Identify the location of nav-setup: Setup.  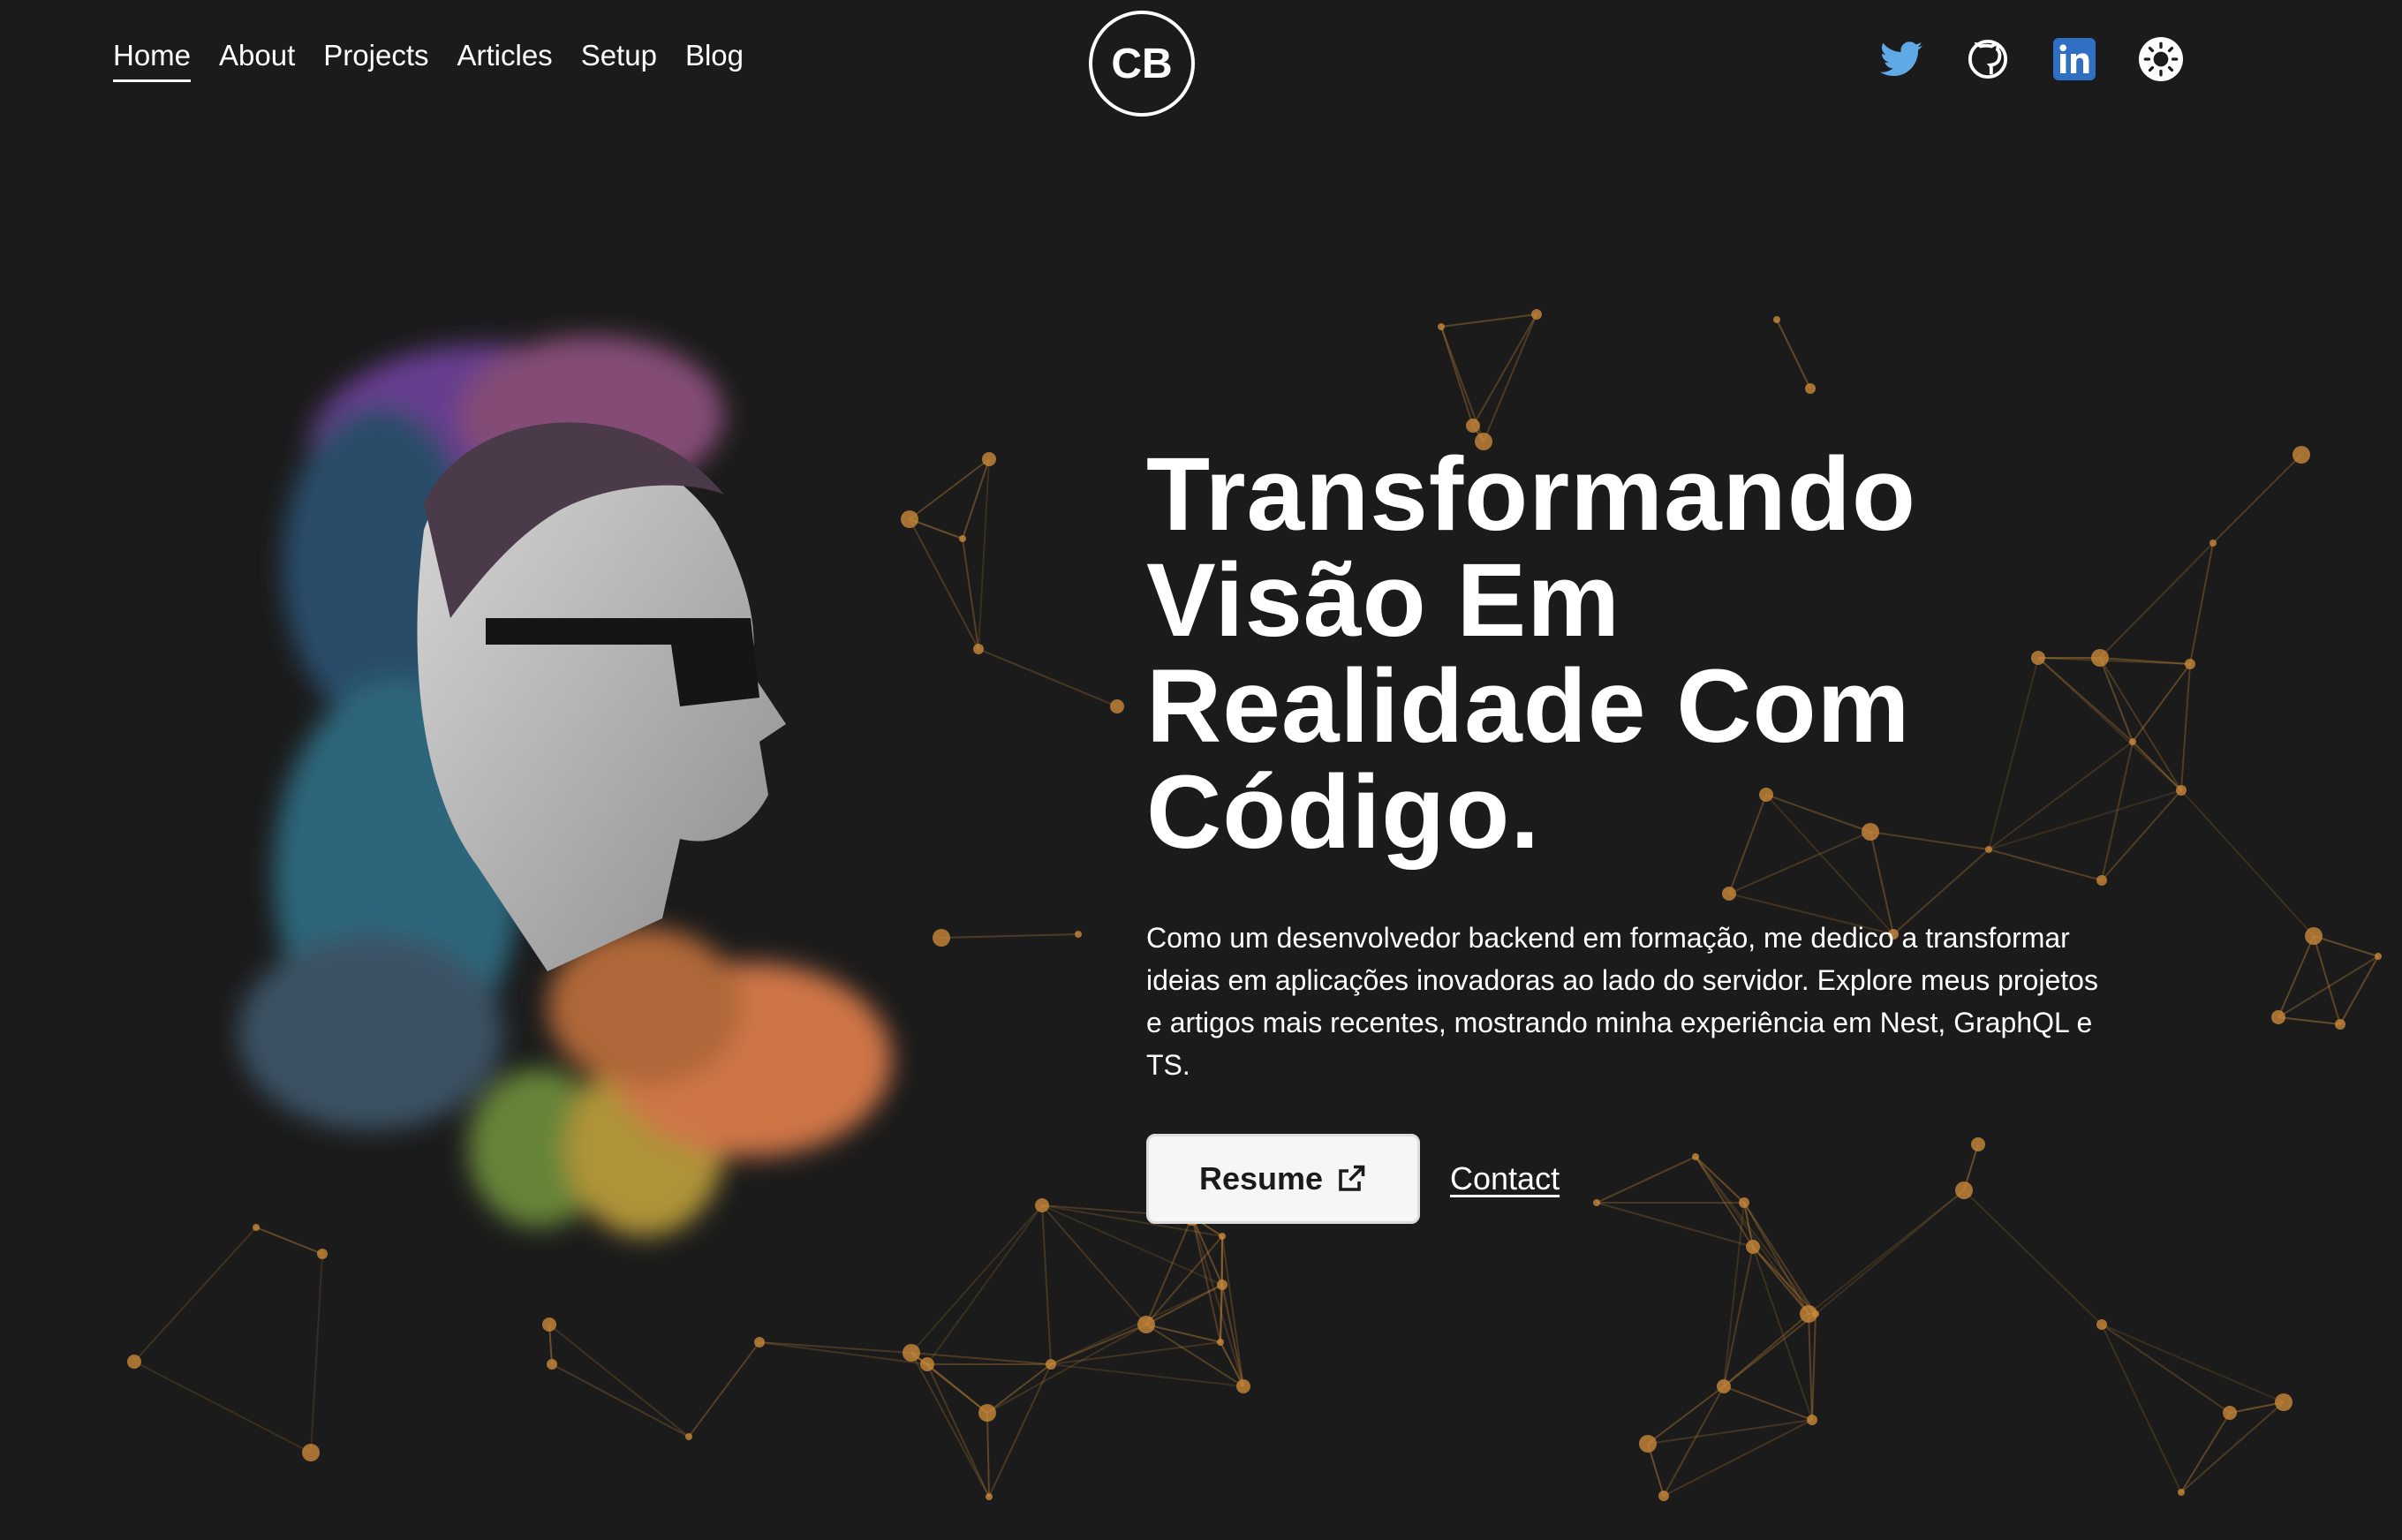
(619, 60).